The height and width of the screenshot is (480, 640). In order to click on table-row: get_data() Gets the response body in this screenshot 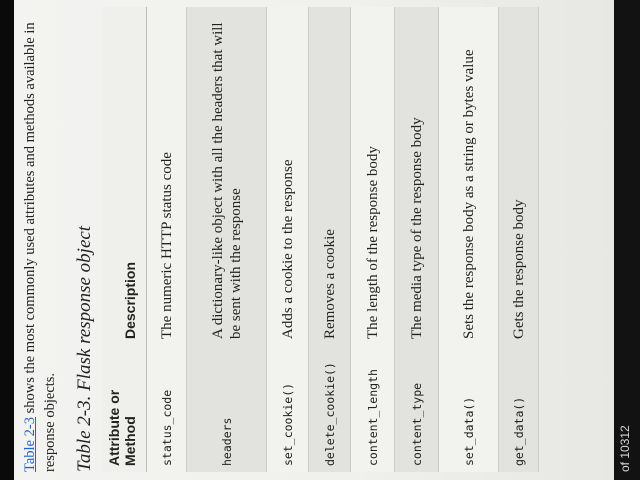, I will do `click(518, 239)`.